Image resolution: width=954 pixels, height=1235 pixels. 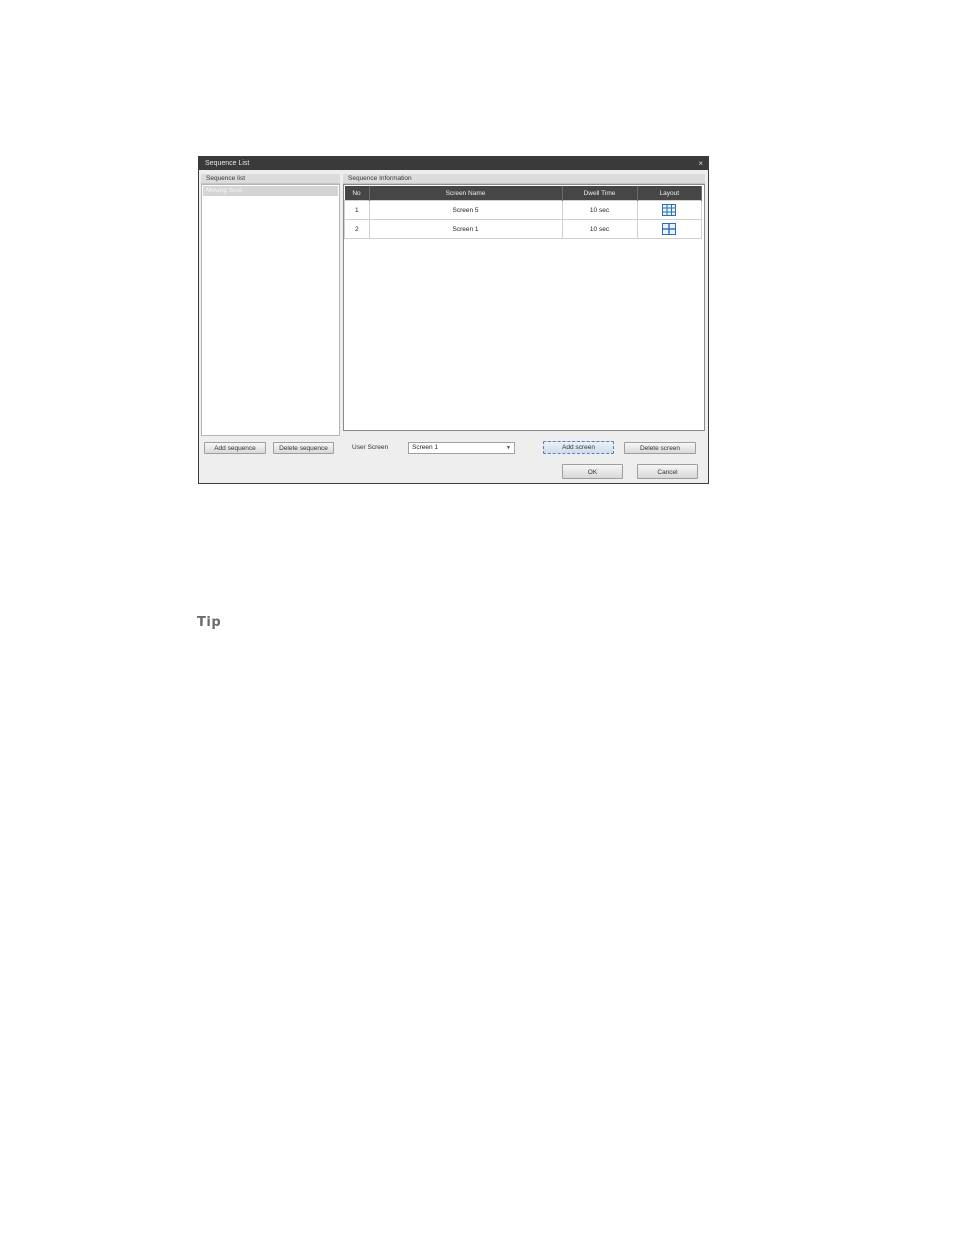 I want to click on user-screen-label: User Screen, so click(x=370, y=447).